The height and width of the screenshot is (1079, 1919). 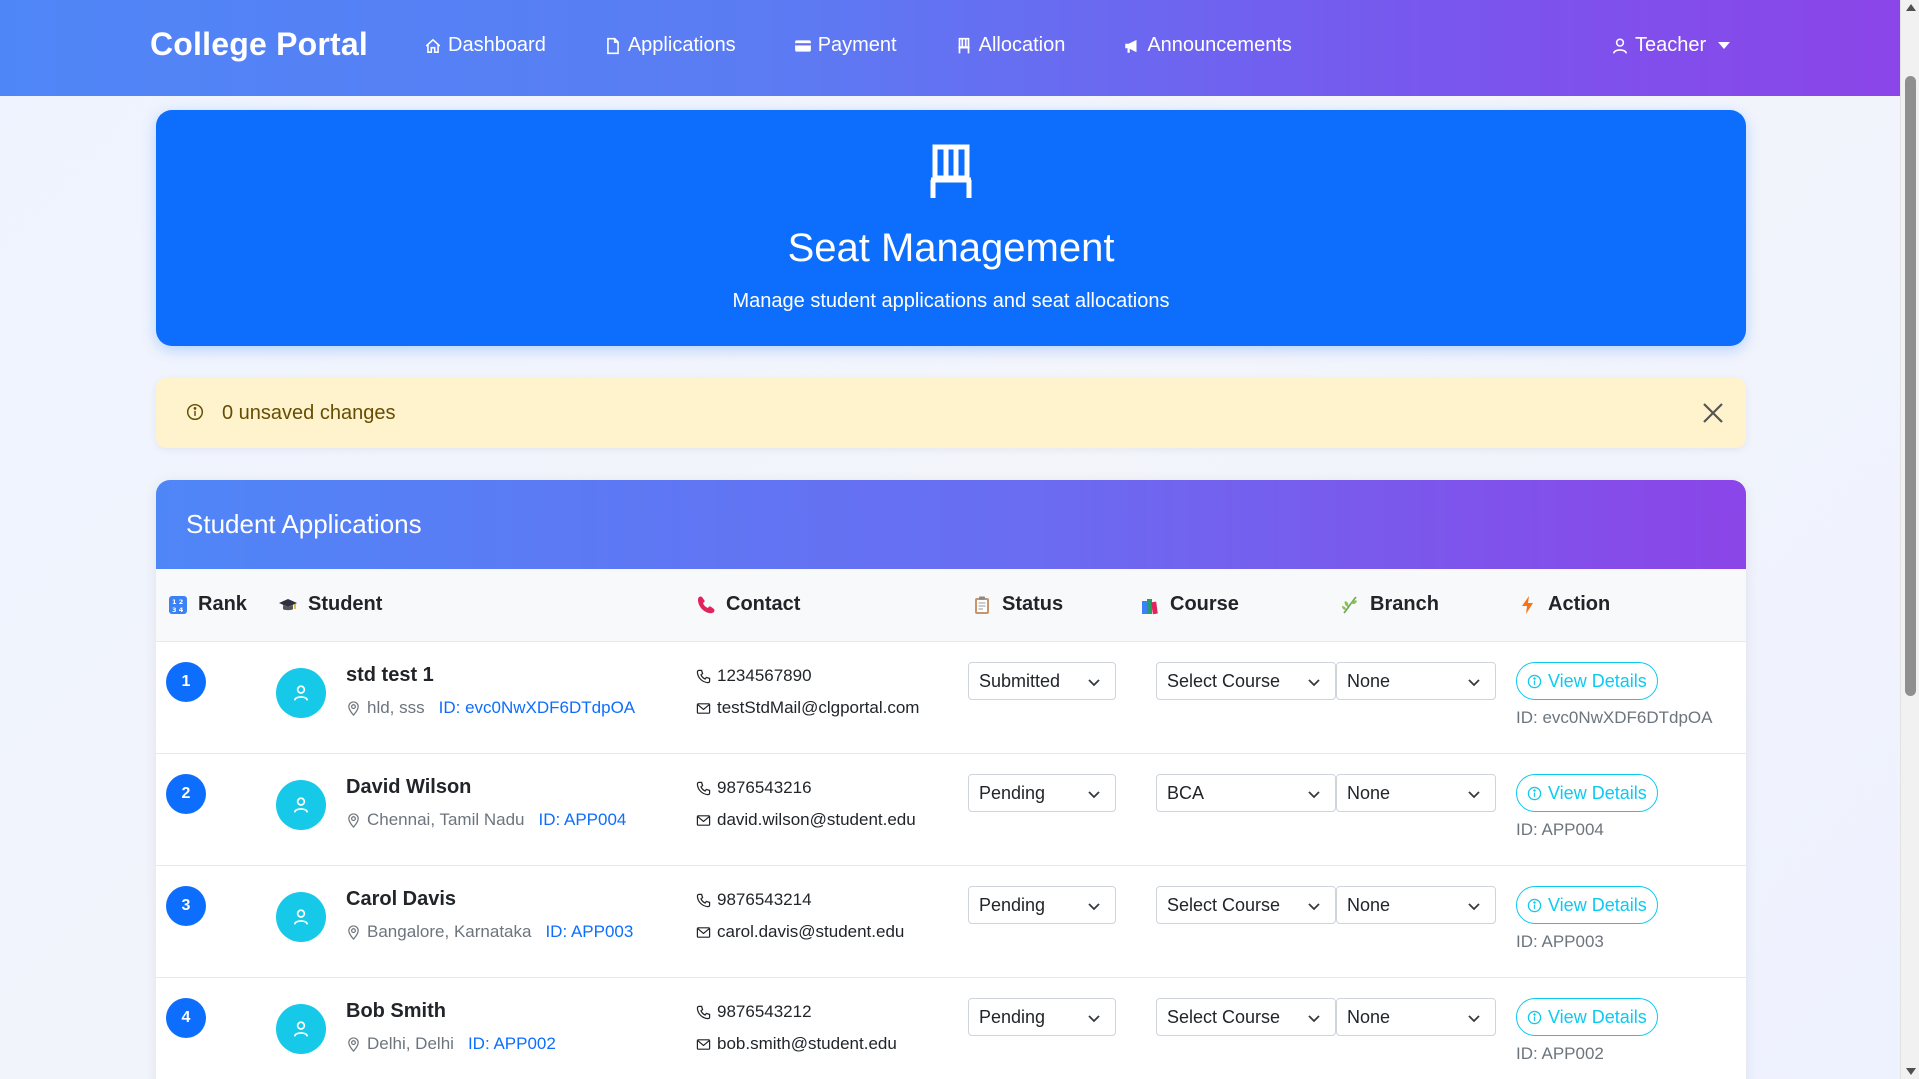 I want to click on card-title: Student Applications, so click(x=951, y=524).